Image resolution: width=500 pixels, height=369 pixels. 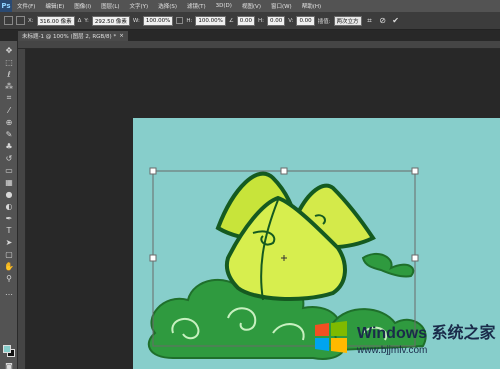 What do you see at coordinates (9, 122) in the screenshot?
I see `healing-tool-icon: ⊕` at bounding box center [9, 122].